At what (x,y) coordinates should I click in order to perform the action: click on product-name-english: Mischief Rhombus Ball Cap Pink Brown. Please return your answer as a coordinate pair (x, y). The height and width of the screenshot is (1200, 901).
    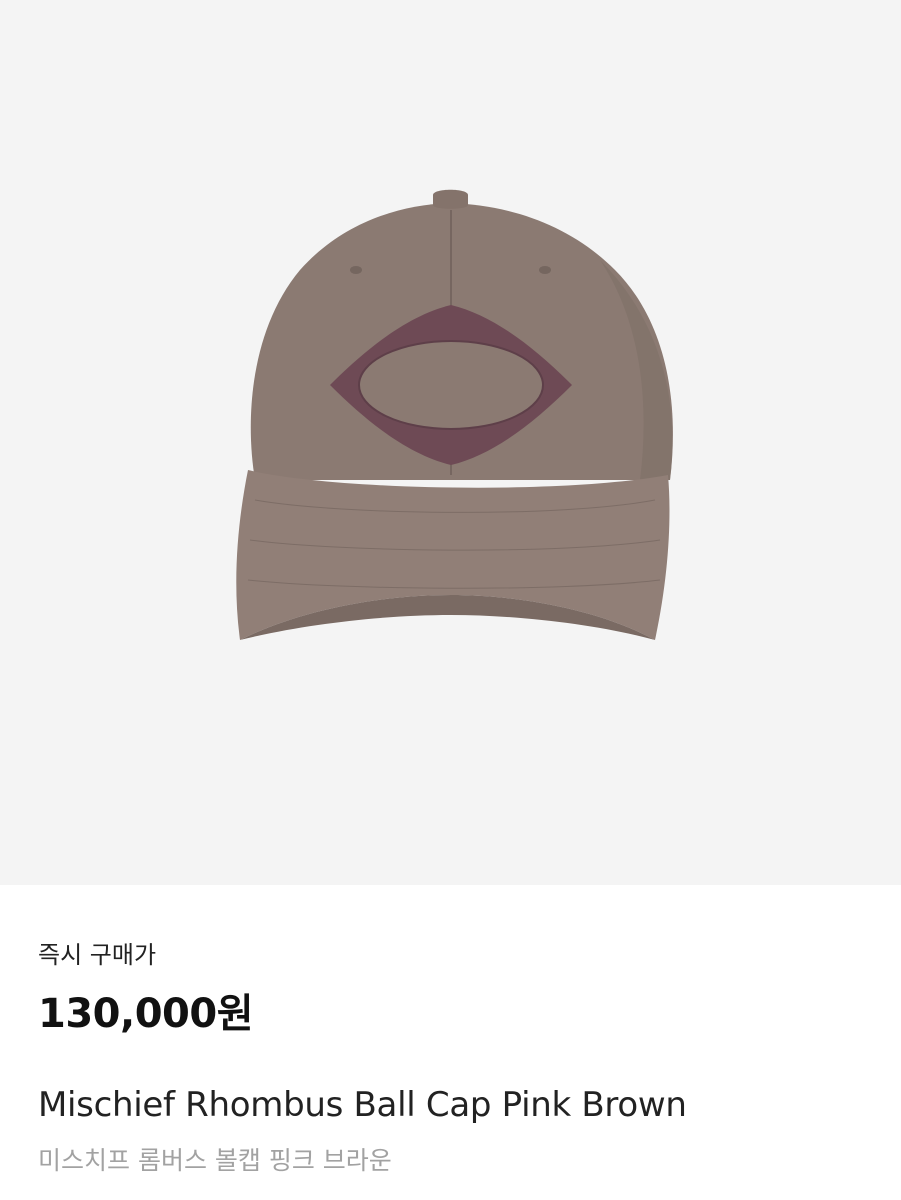
    Looking at the image, I should click on (362, 1105).